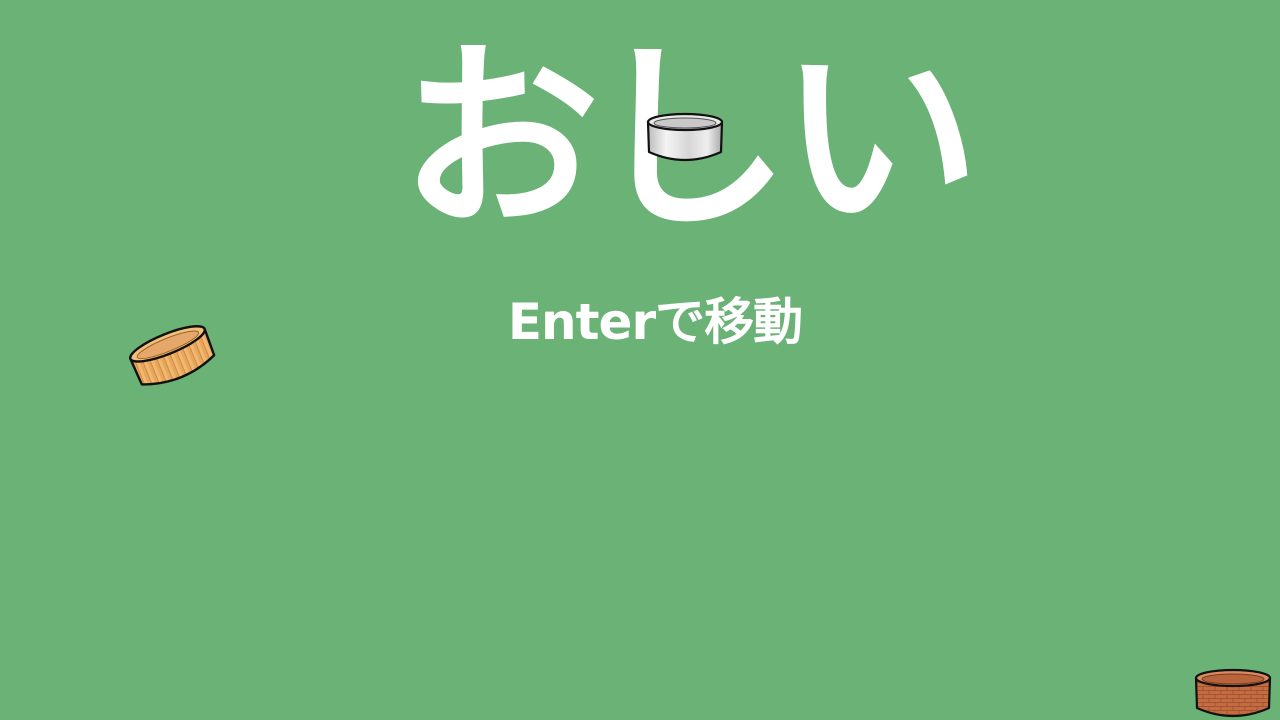  Describe the element at coordinates (1233, 693) in the screenshot. I see `brick-tub-icon` at that location.